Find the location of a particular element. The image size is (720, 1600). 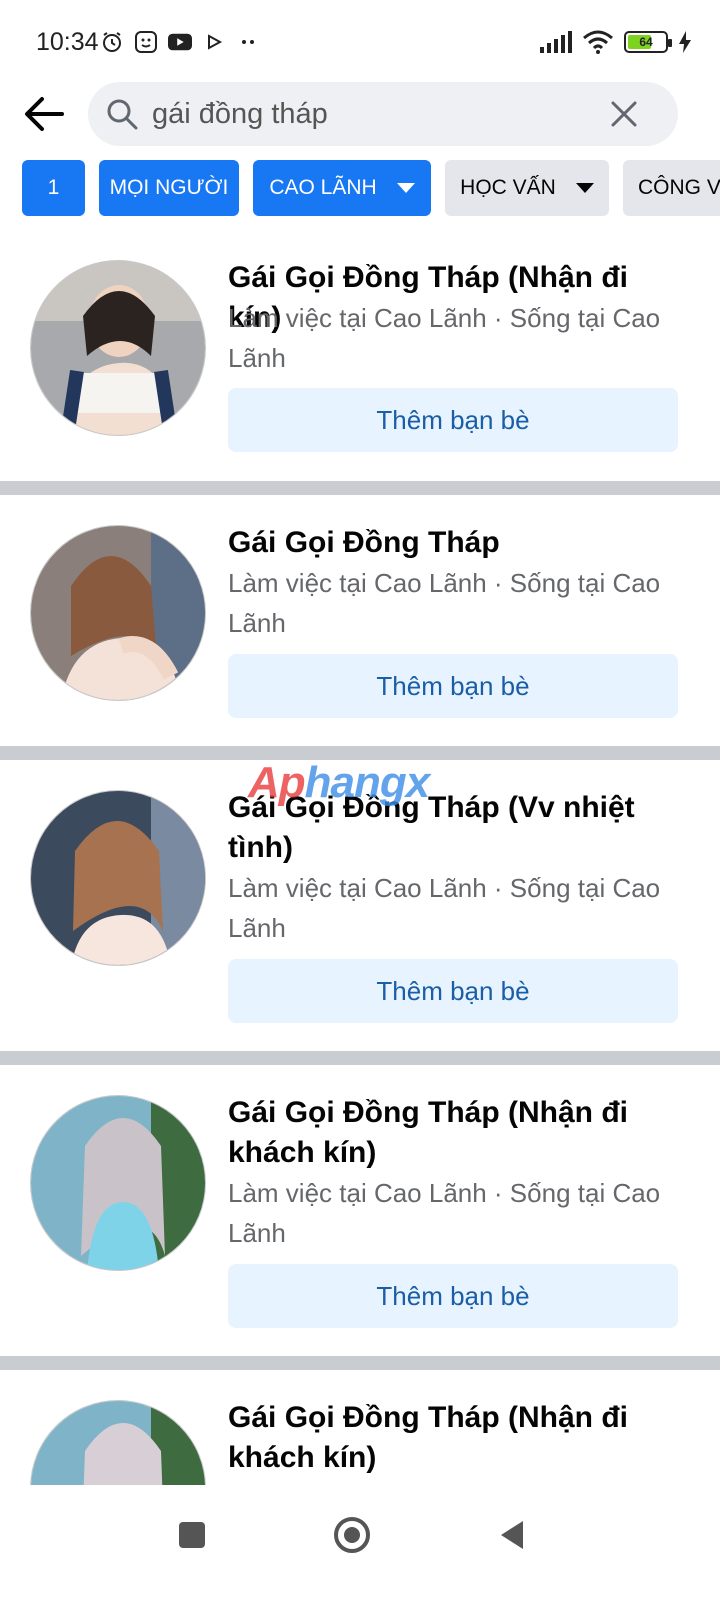

back-nav-button is located at coordinates (512, 1535).